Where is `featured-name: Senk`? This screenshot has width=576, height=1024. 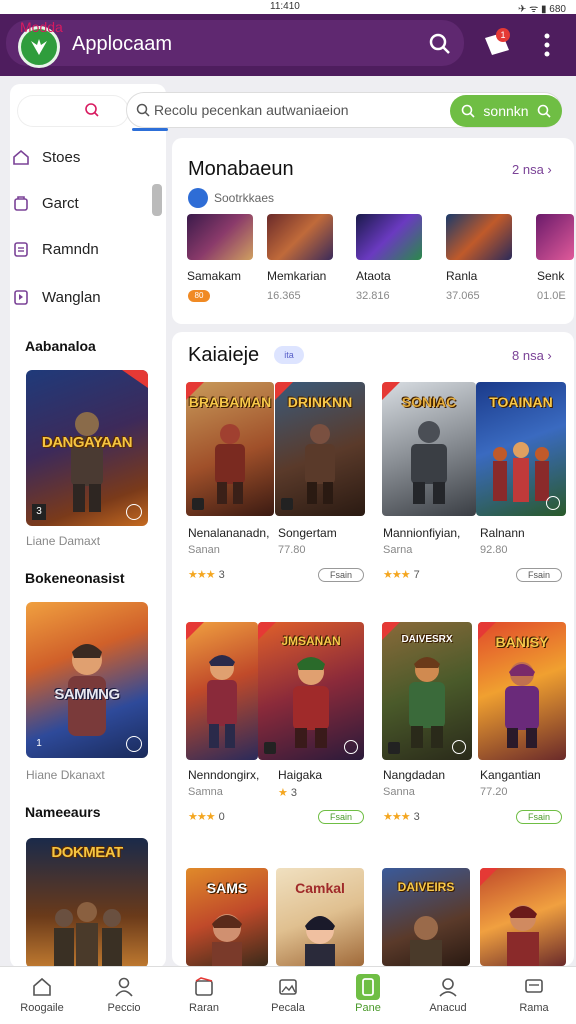
featured-name: Senk is located at coordinates (551, 276).